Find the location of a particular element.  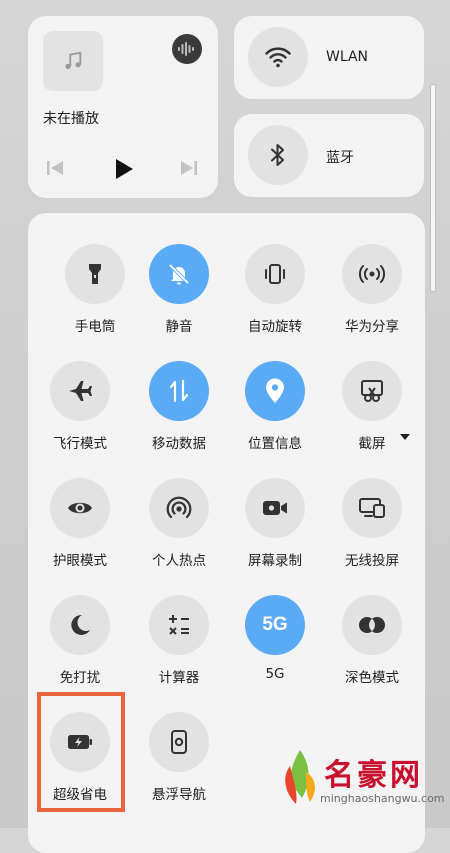

tile-label: 护眼模式 is located at coordinates (80, 561).